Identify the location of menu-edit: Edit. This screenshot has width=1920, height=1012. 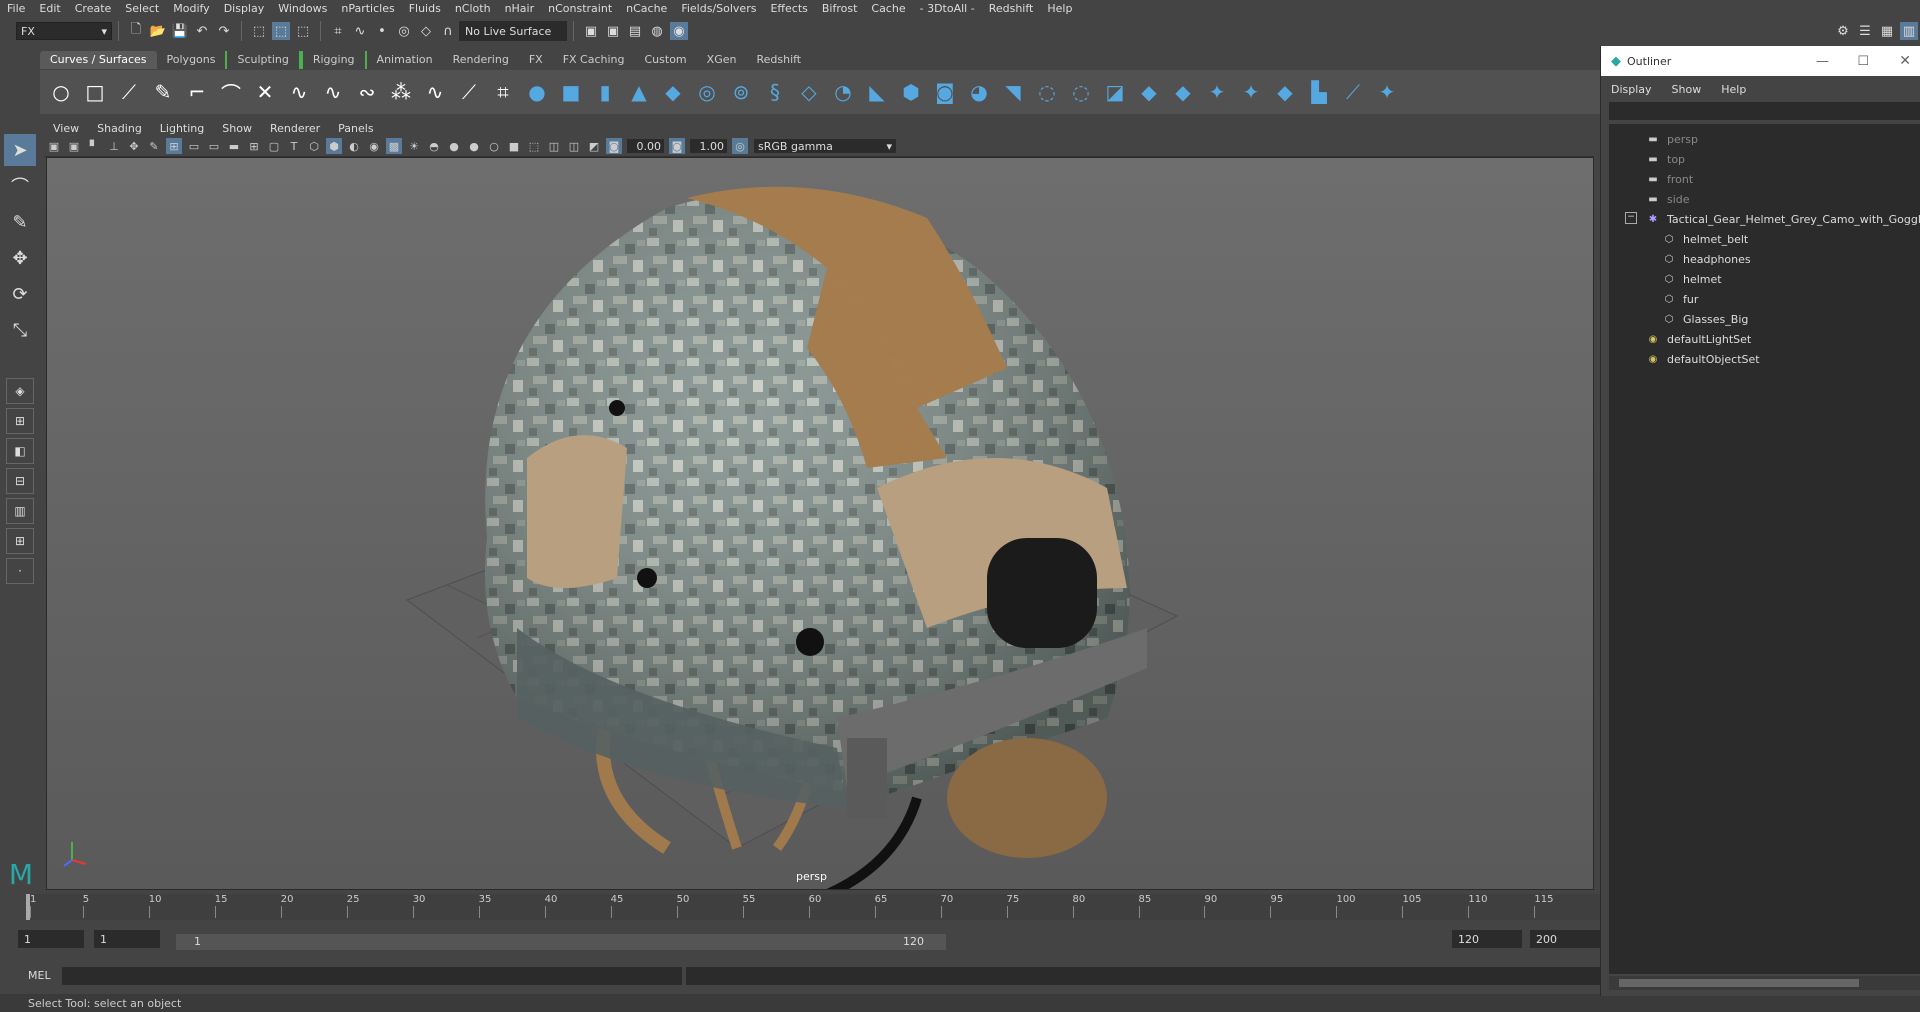
(49, 8).